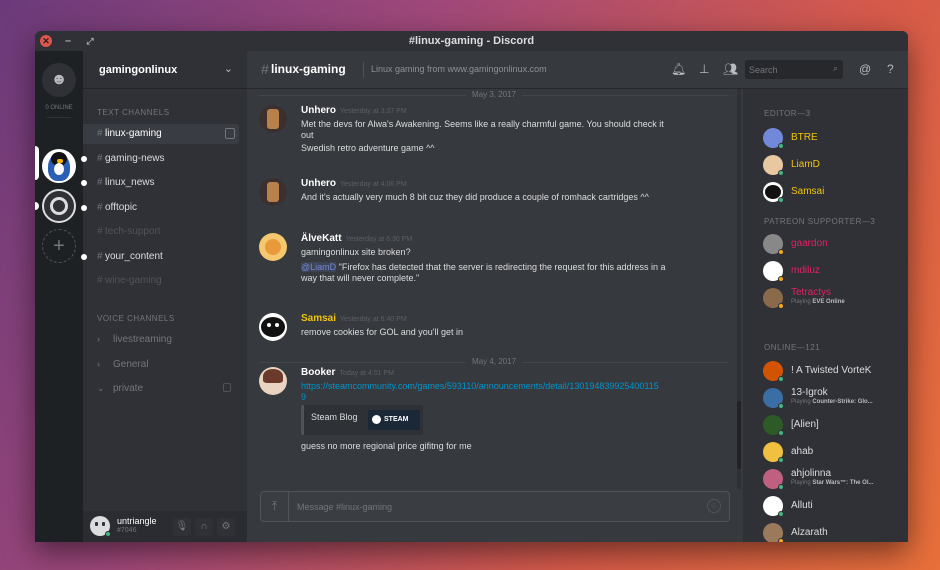  I want to click on member-item: ahab, so click(833, 452).